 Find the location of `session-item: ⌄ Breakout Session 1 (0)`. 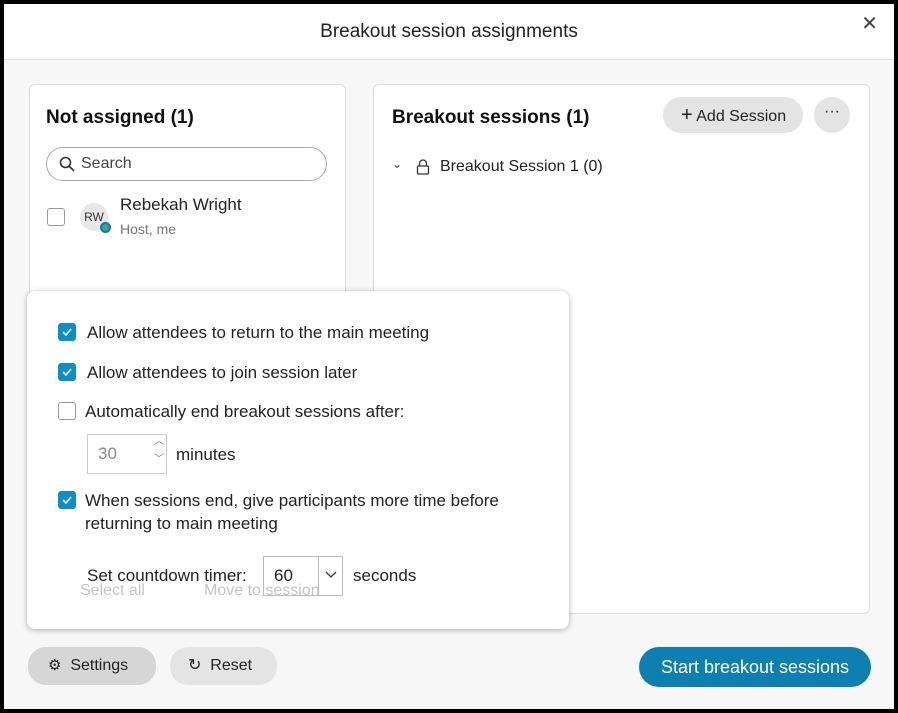

session-item: ⌄ Breakout Session 1 (0) is located at coordinates (542, 169).